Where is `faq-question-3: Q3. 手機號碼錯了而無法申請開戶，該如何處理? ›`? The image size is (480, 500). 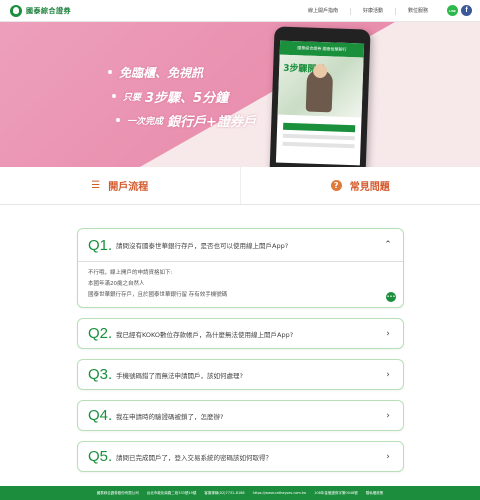
faq-question-3: Q3. 手機號碼錯了而無法申請開戶，該如何處理? › is located at coordinates (240, 374).